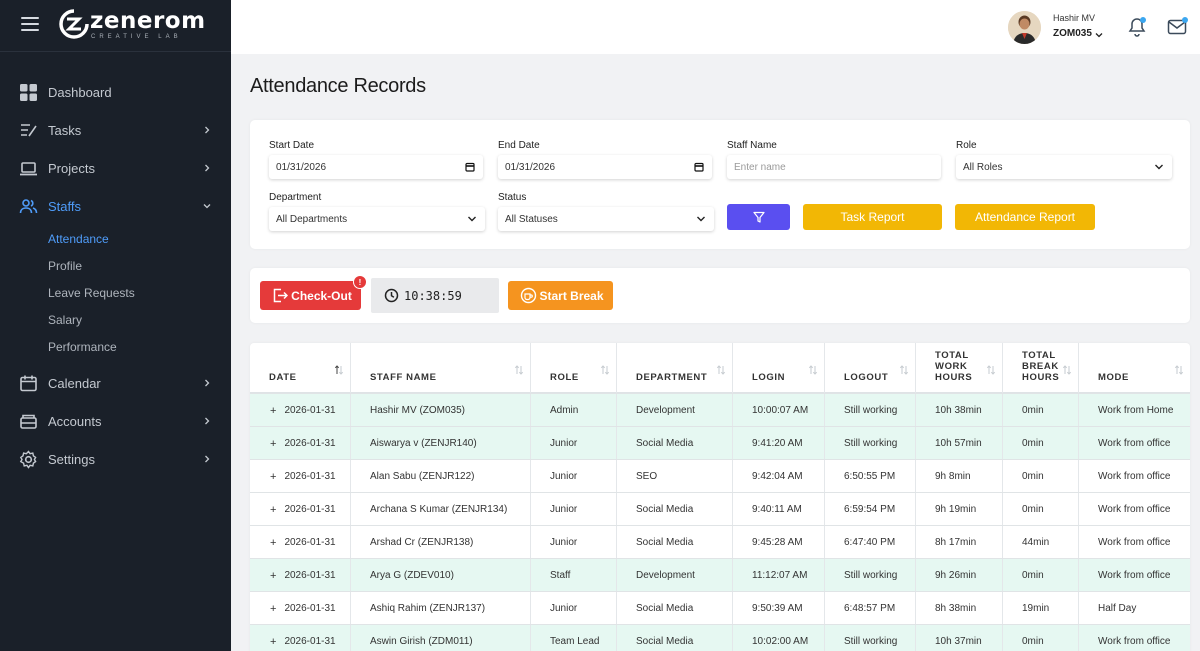  I want to click on sidebar-subitem-profile: Profile, so click(65, 266).